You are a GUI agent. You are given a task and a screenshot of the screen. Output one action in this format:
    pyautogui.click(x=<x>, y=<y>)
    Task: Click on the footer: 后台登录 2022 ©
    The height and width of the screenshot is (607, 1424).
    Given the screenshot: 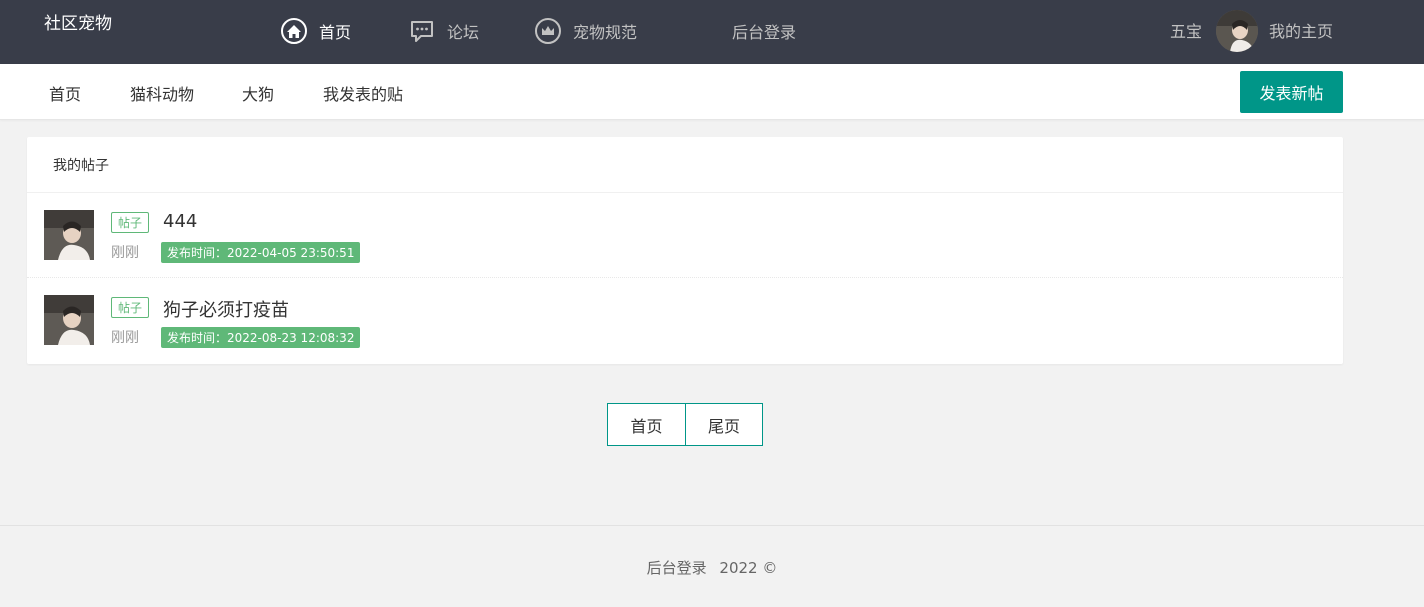 What is the action you would take?
    pyautogui.click(x=712, y=566)
    